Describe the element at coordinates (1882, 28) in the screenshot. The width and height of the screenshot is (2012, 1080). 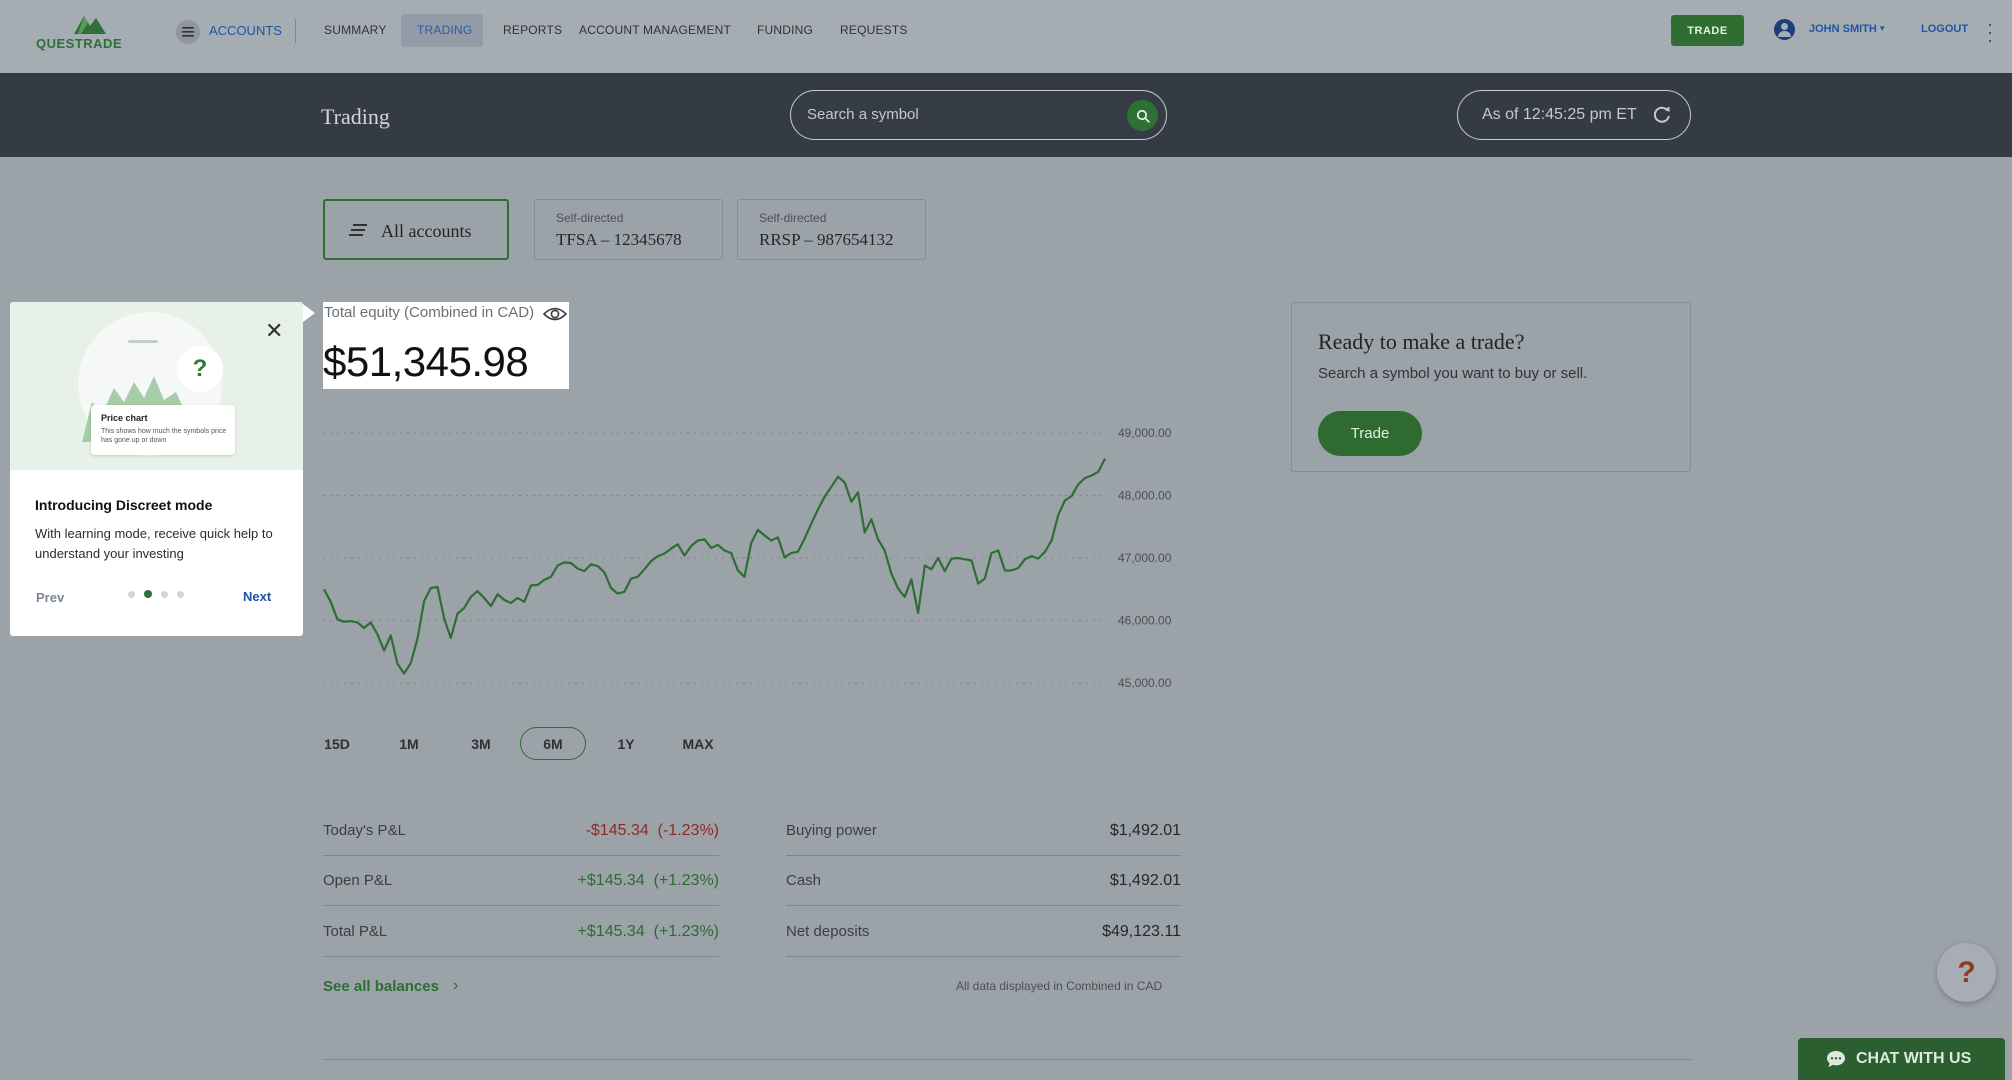
I see `caret-down-icon: ▾` at that location.